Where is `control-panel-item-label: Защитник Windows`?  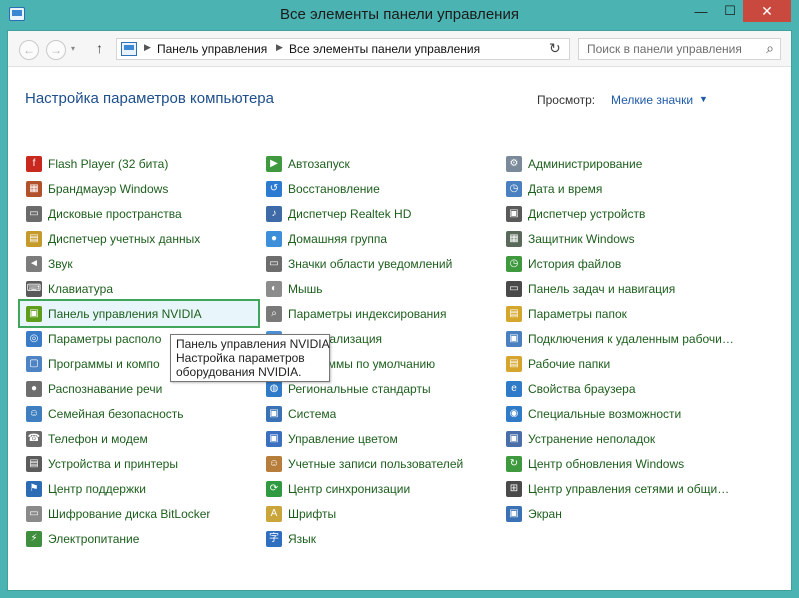 control-panel-item-label: Защитник Windows is located at coordinates (581, 239).